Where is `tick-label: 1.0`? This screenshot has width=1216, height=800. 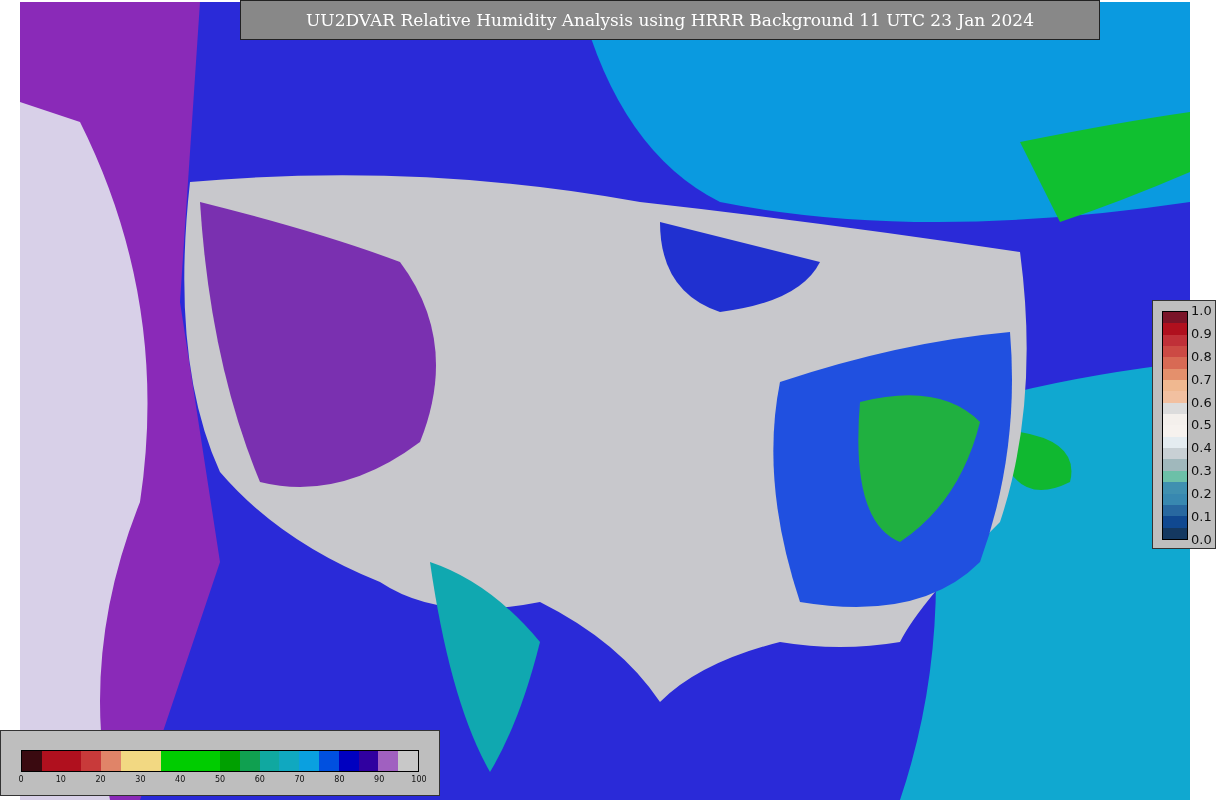 tick-label: 1.0 is located at coordinates (1201, 311).